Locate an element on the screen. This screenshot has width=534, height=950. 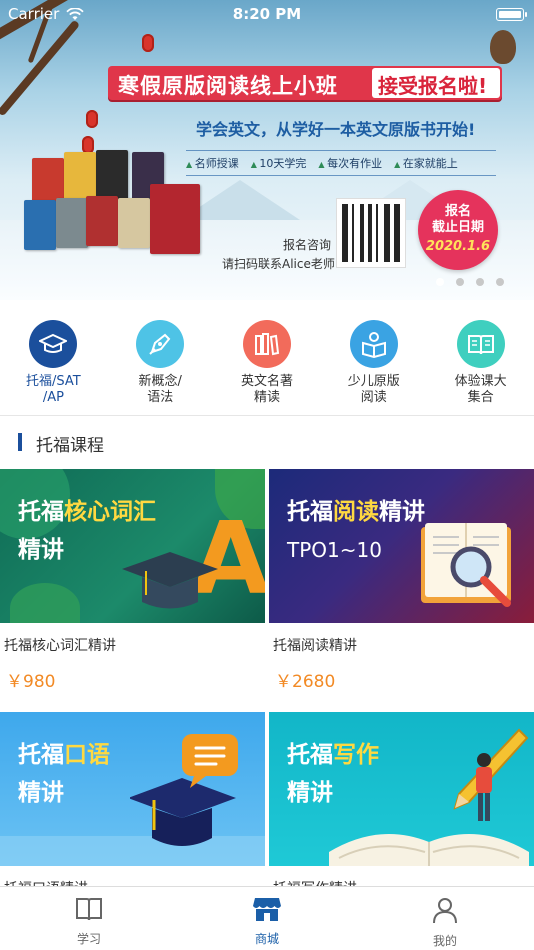
course-cover-image: A 托福核心词汇 精讲 is located at coordinates (132, 546).